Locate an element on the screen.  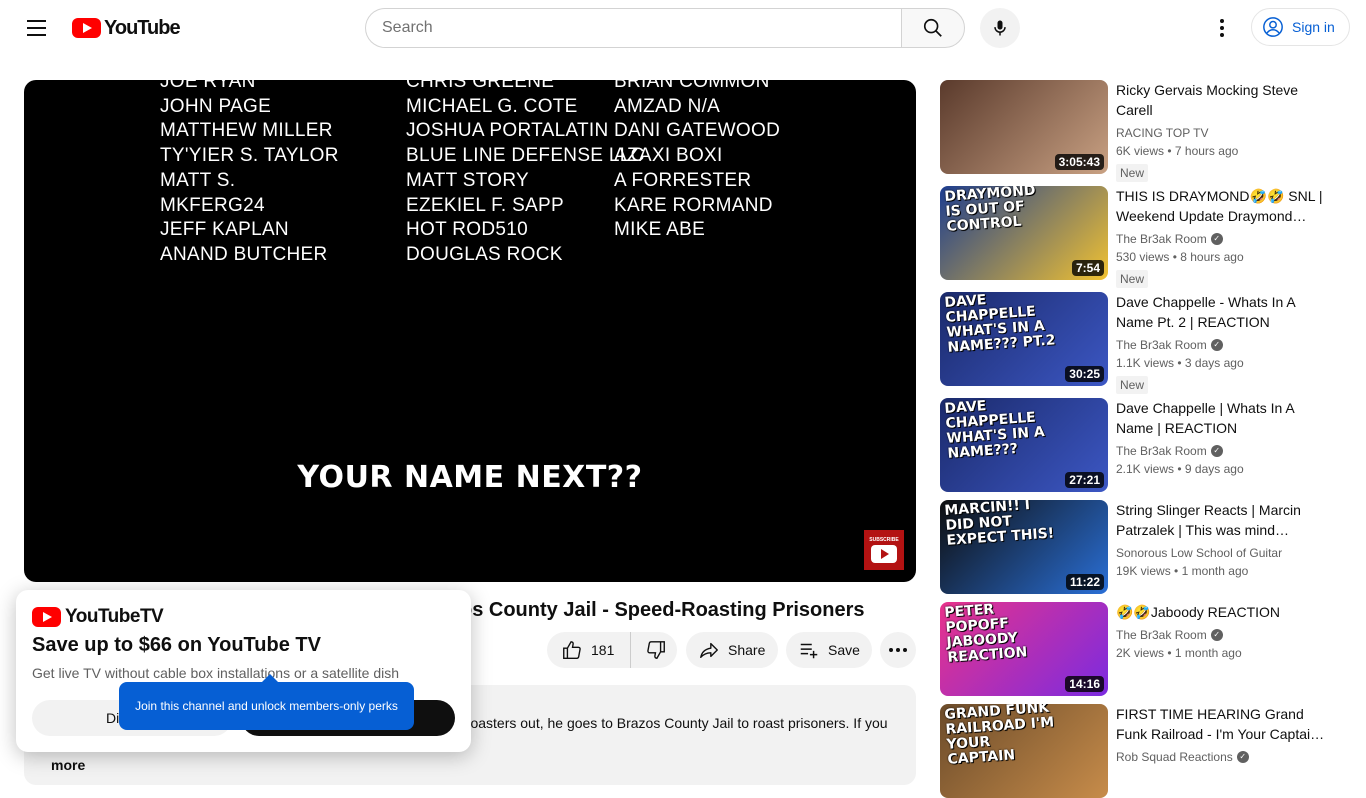
duration-badge: 7:54 is located at coordinates (1087, 268).